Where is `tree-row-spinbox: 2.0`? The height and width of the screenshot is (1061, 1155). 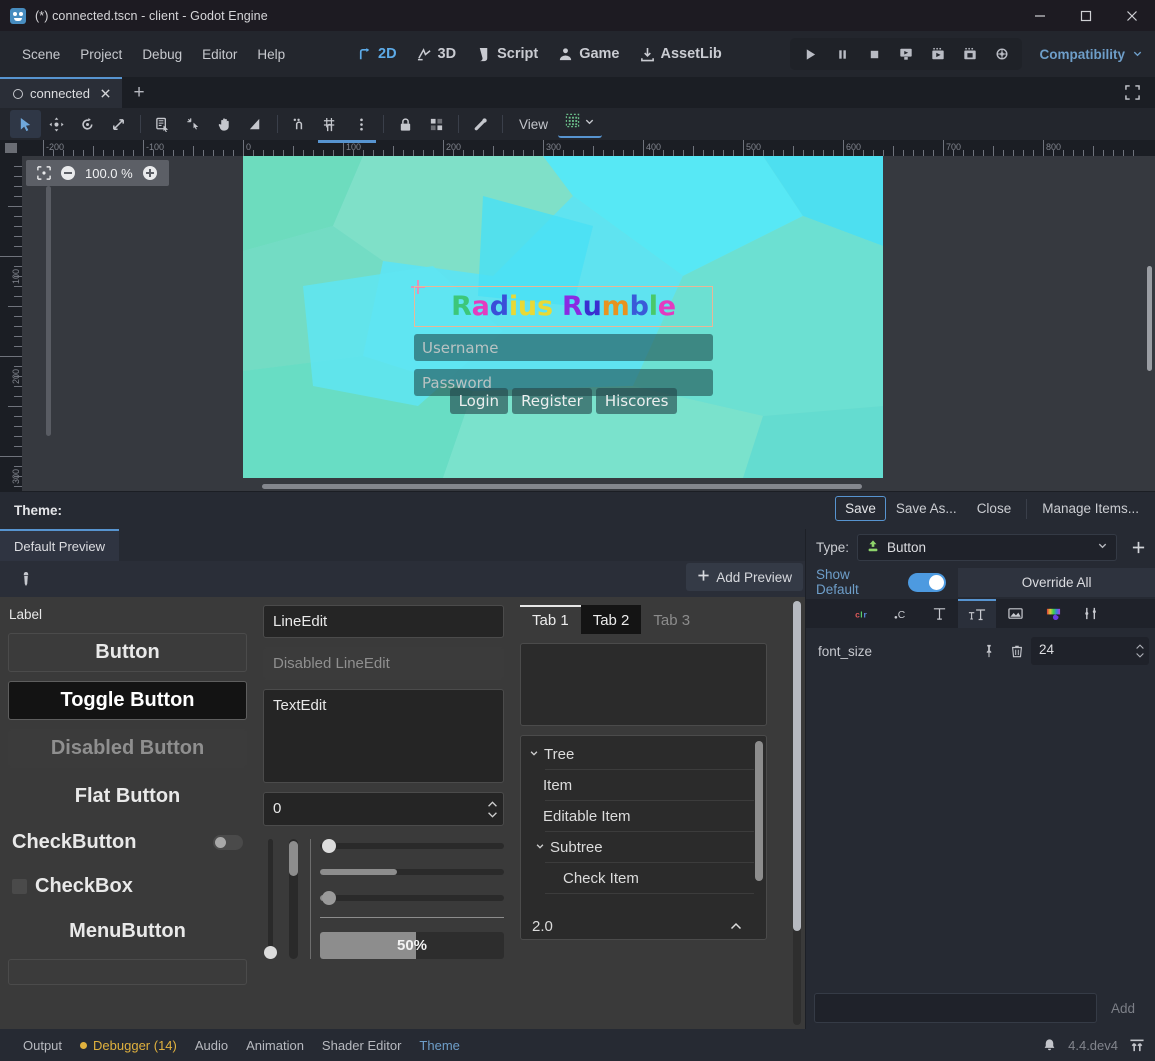
tree-row-spinbox: 2.0 is located at coordinates (637, 926).